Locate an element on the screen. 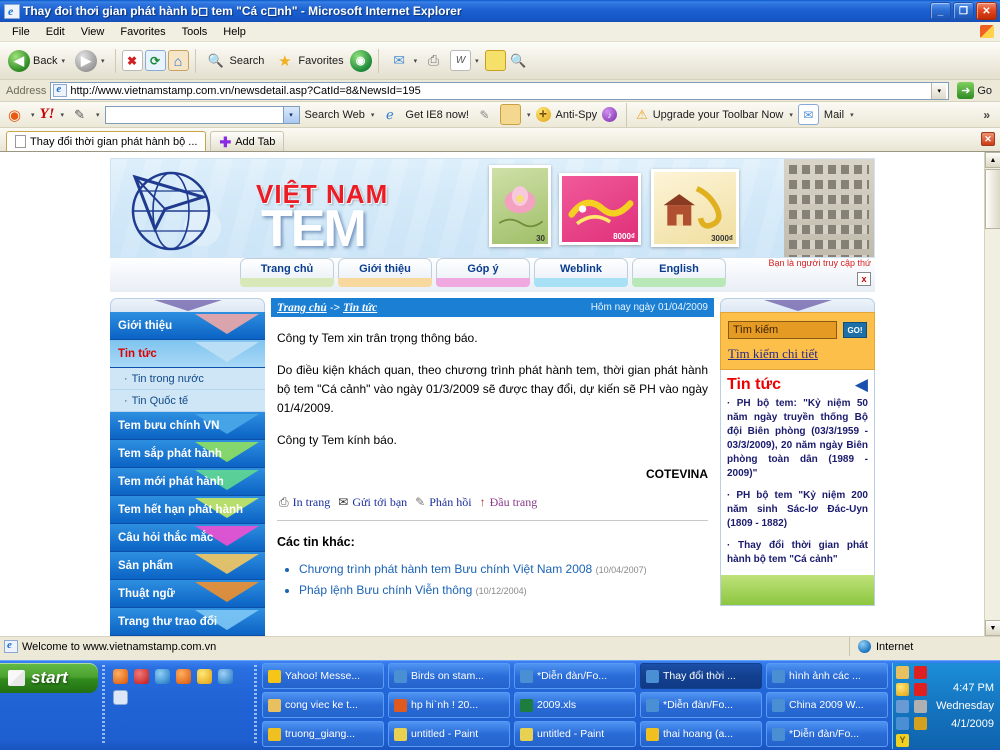 The height and width of the screenshot is (750, 1000). taskbar-grip is located at coordinates (255, 705).